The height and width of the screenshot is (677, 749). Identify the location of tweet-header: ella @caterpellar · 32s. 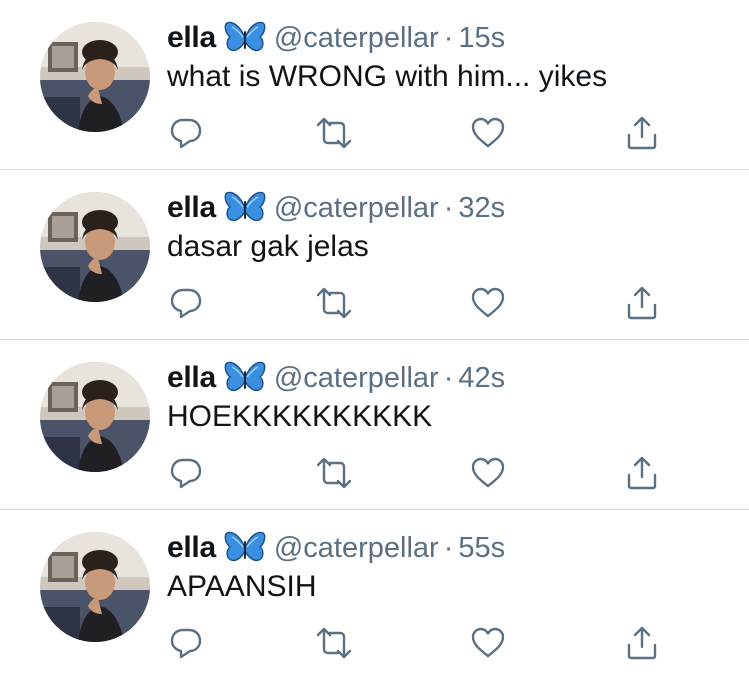
(336, 208).